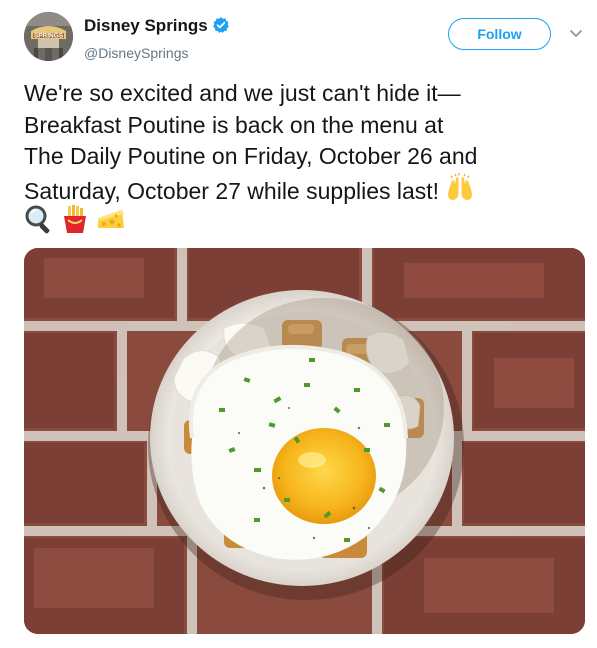  I want to click on follow-button: Follow, so click(499, 34).